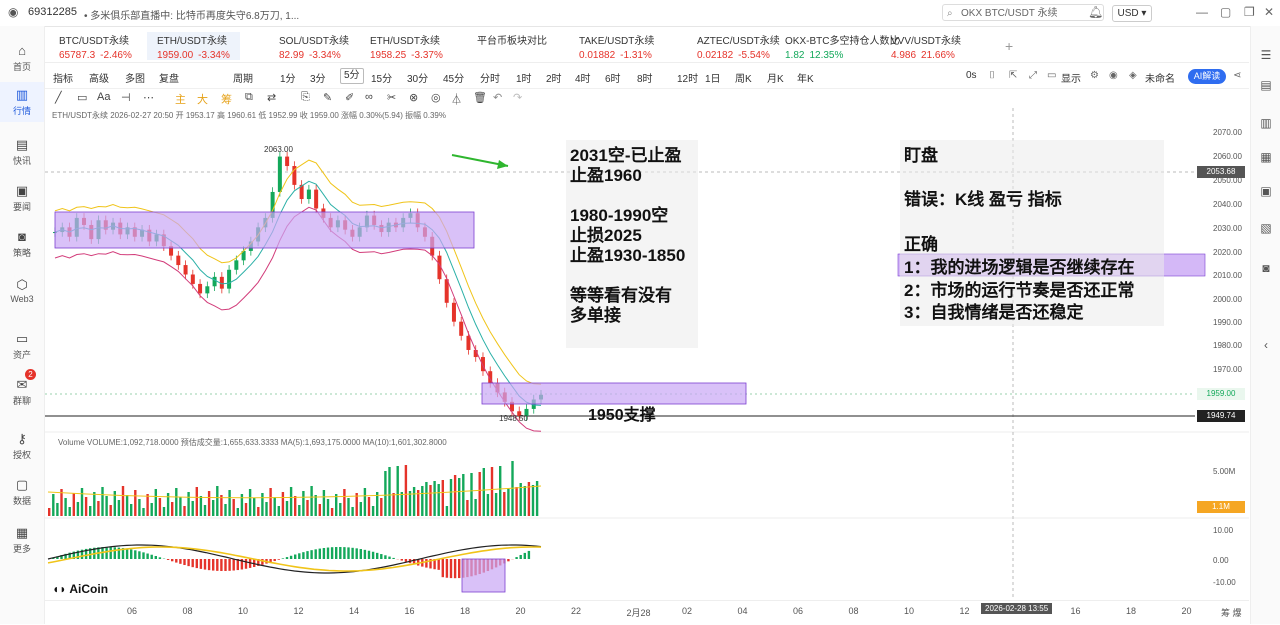  I want to click on text-tool-icon: Aa, so click(103, 97).